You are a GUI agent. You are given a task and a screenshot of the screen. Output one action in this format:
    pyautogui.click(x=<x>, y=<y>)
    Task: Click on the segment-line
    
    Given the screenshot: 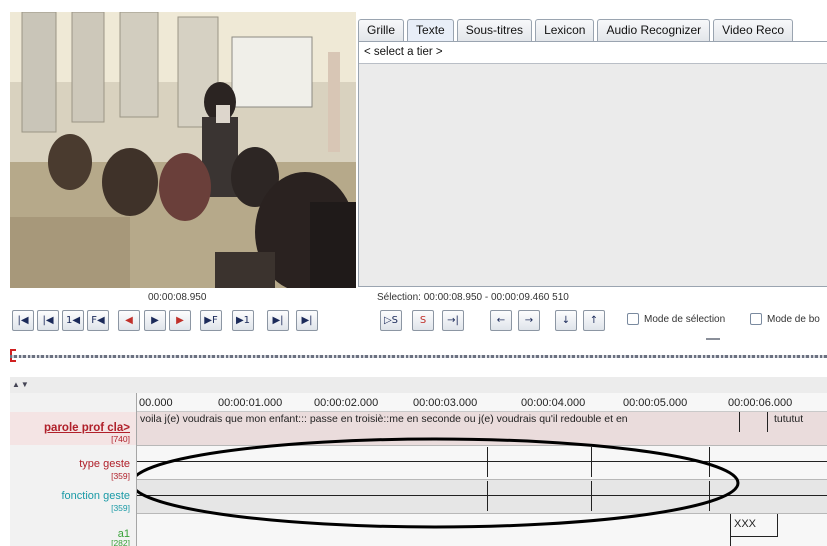 What is the action you would take?
    pyautogui.click(x=754, y=536)
    